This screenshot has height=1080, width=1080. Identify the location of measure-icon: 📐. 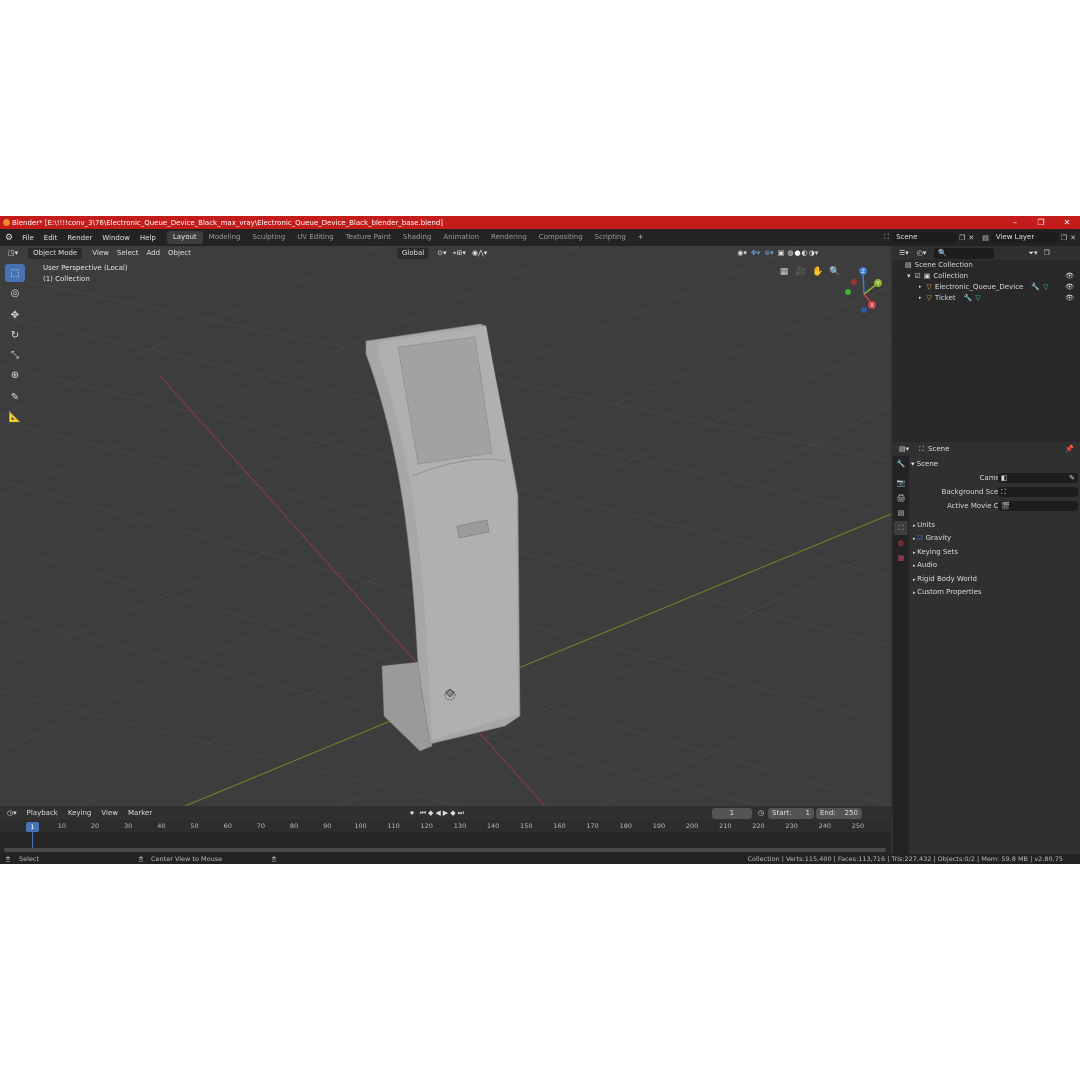
(15, 417).